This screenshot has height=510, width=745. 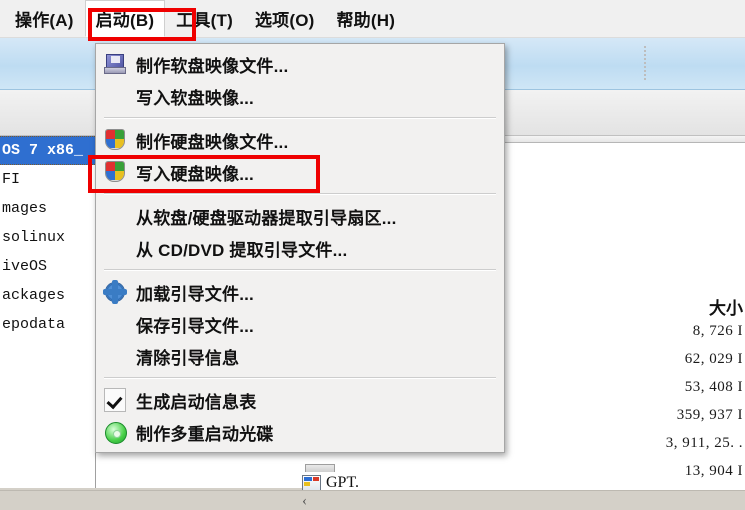 I want to click on tree-item-packages: ackages, so click(x=47, y=295).